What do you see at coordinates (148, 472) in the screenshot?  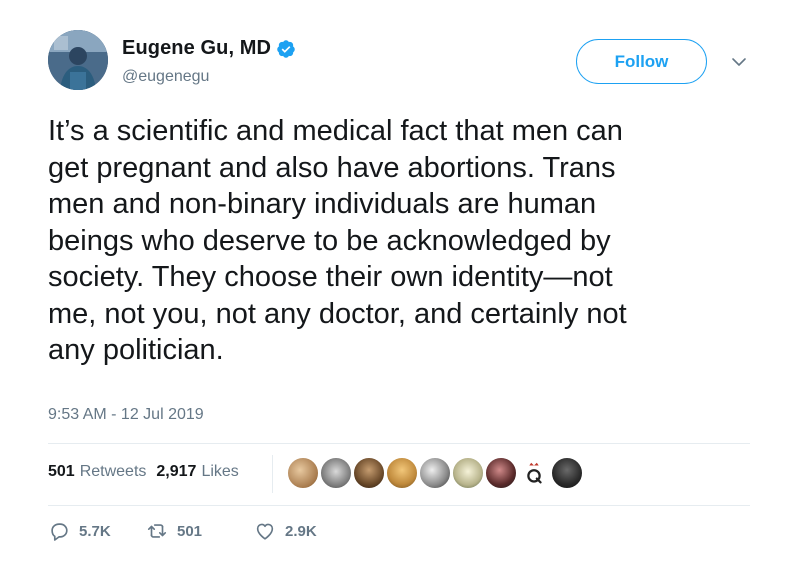 I see `tweet-stats: 501 Retweets 2,917 Likes` at bounding box center [148, 472].